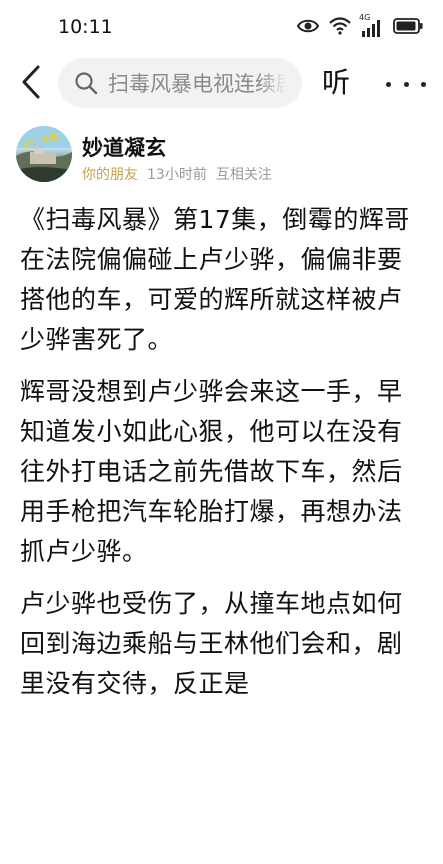 The width and height of the screenshot is (443, 864). I want to click on friend-tag: 你的朋友, so click(110, 175).